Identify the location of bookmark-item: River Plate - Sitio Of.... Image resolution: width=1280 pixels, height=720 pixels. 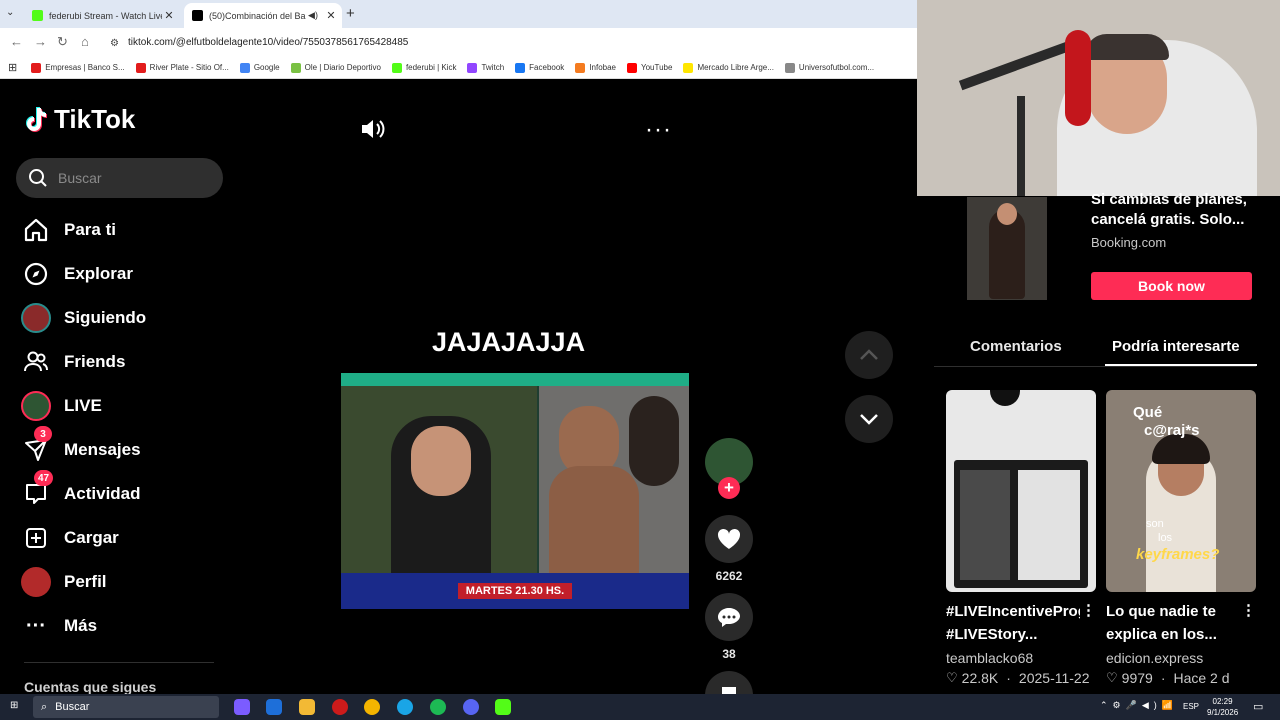
(182, 67).